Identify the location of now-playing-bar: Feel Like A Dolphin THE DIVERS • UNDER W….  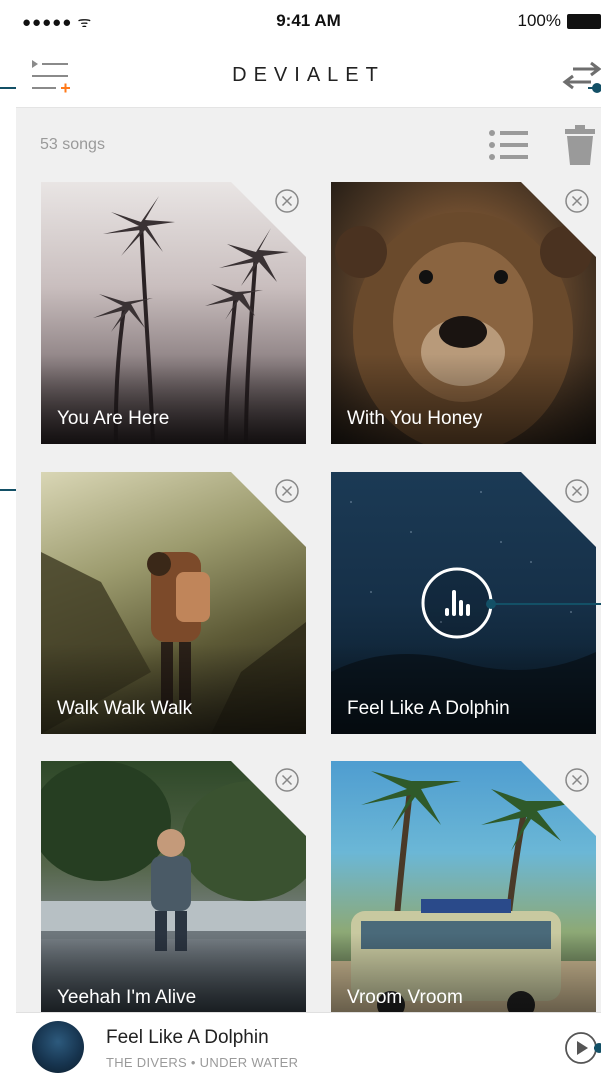
(308, 1045).